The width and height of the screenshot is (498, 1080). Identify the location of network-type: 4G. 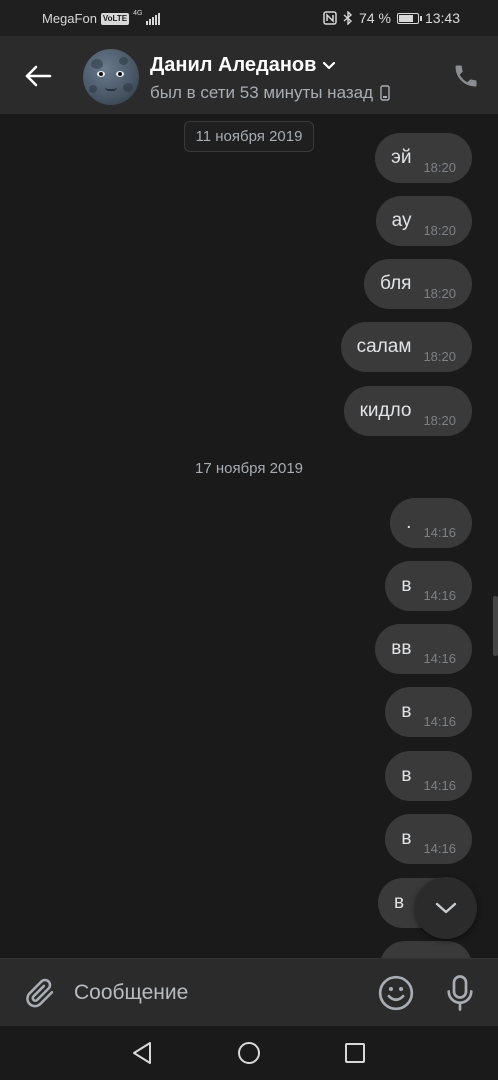
(138, 13).